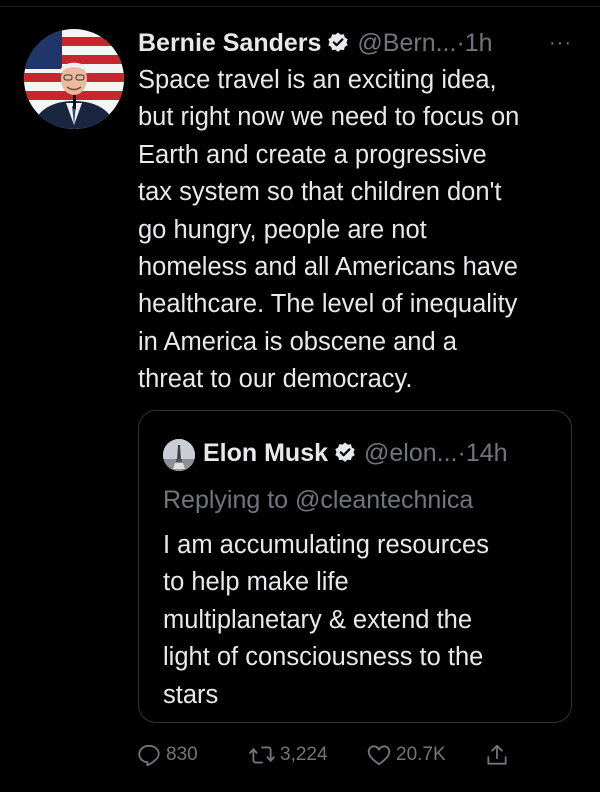 This screenshot has width=600, height=792. I want to click on tweet-header: Bernie Sanders @Bern...·1h ···, so click(359, 43).